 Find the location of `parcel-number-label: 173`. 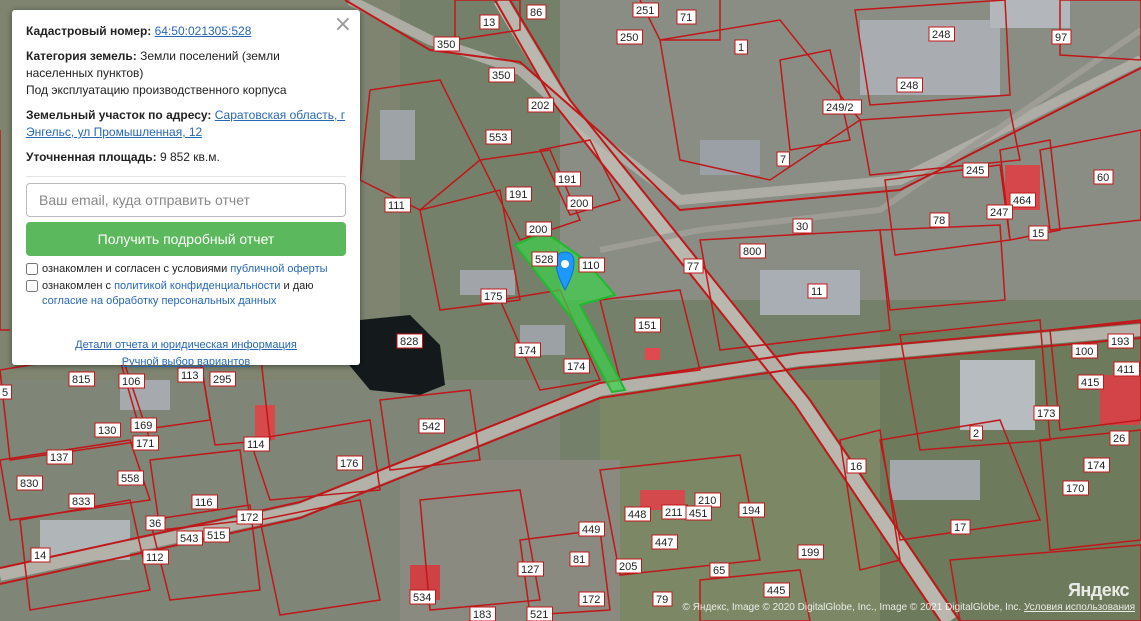

parcel-number-label: 173 is located at coordinates (1046, 414).